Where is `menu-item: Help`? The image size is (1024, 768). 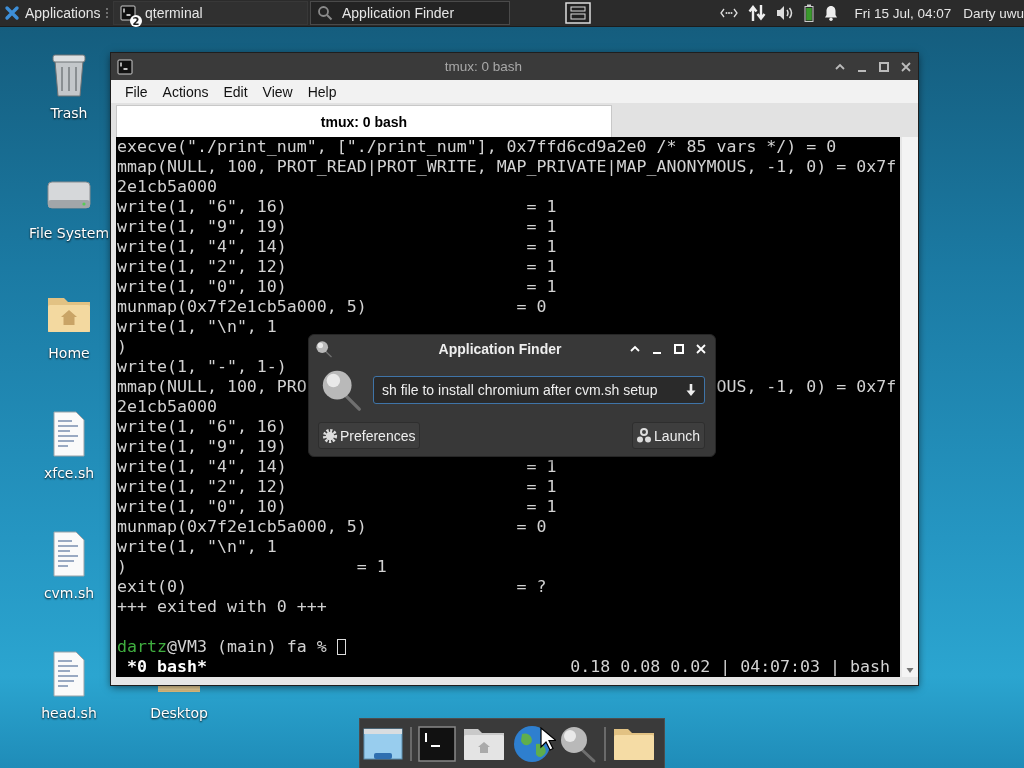 menu-item: Help is located at coordinates (322, 91).